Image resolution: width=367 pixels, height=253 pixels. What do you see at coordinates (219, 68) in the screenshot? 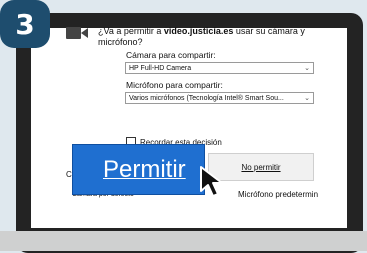
I see `camera-select: HP Full-HD Camera ⌄` at bounding box center [219, 68].